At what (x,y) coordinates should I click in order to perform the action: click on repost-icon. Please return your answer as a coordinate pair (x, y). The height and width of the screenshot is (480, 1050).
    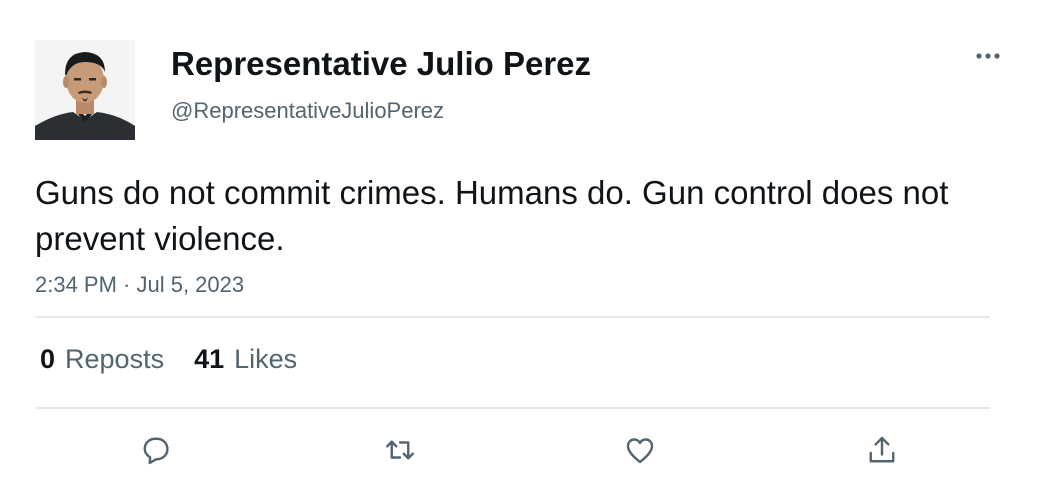
    Looking at the image, I should click on (400, 450).